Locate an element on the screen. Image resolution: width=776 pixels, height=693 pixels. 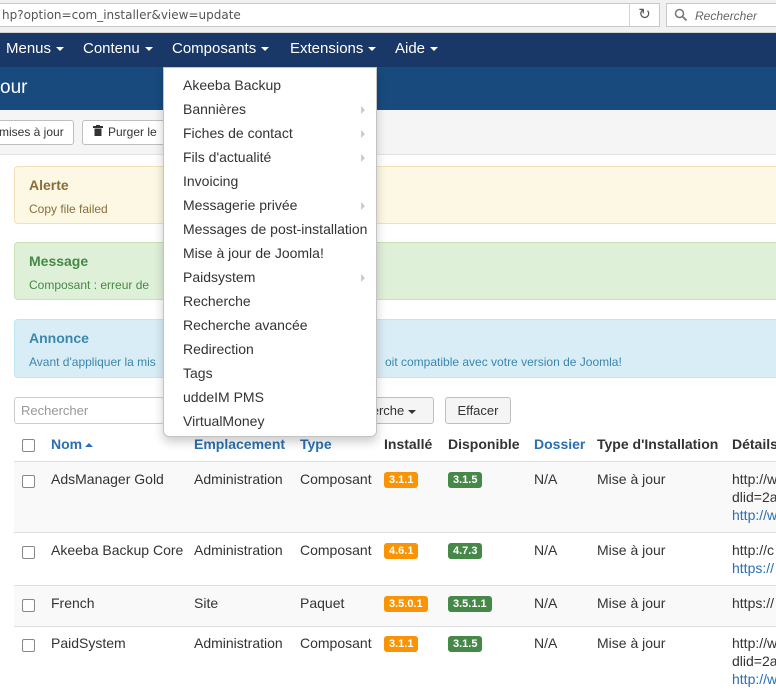
menu-item-label: Recherche avancée is located at coordinates (245, 325).